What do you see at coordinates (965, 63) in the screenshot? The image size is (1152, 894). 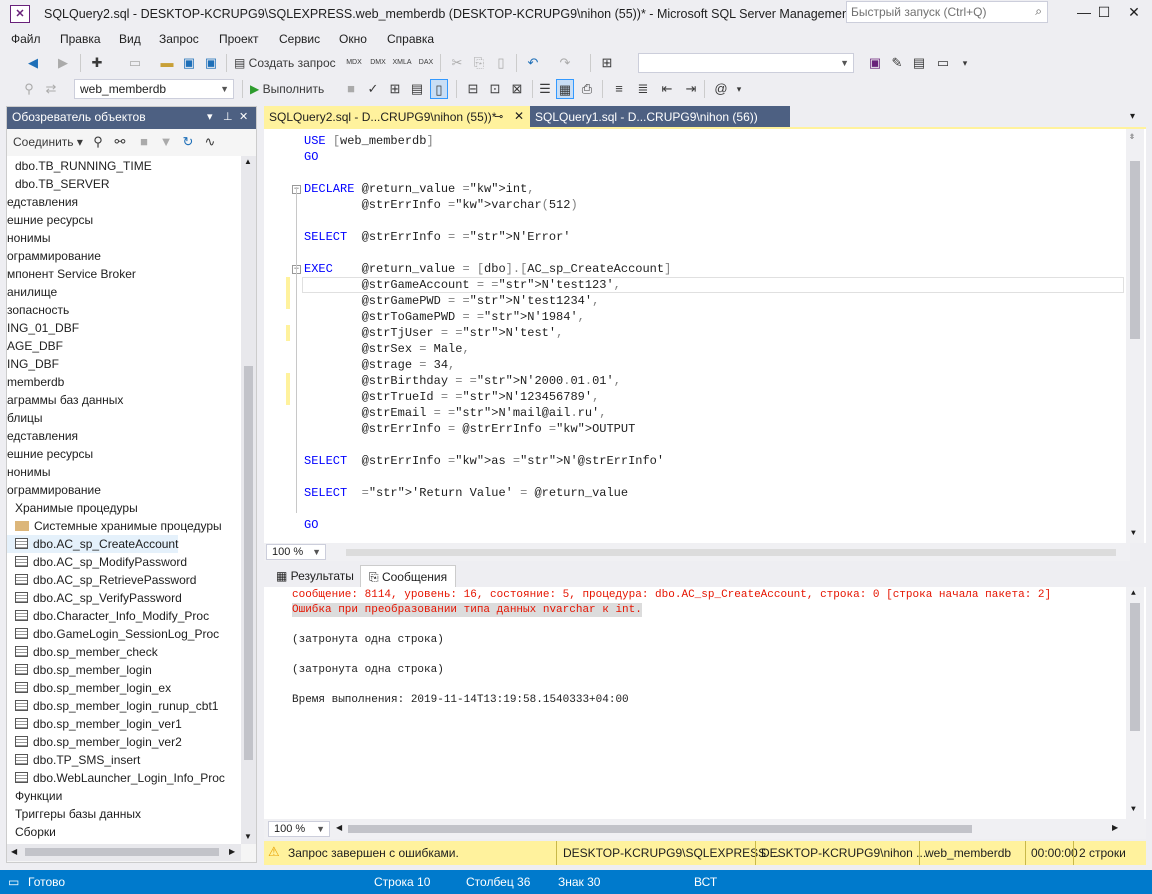 I see `toolbar-overflow-icon: ▾` at bounding box center [965, 63].